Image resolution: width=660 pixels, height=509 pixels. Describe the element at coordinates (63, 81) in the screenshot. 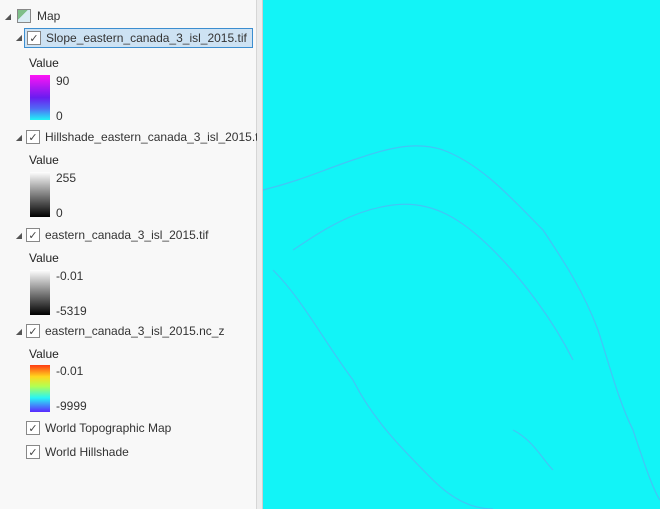

I see `legend-max: 90` at that location.